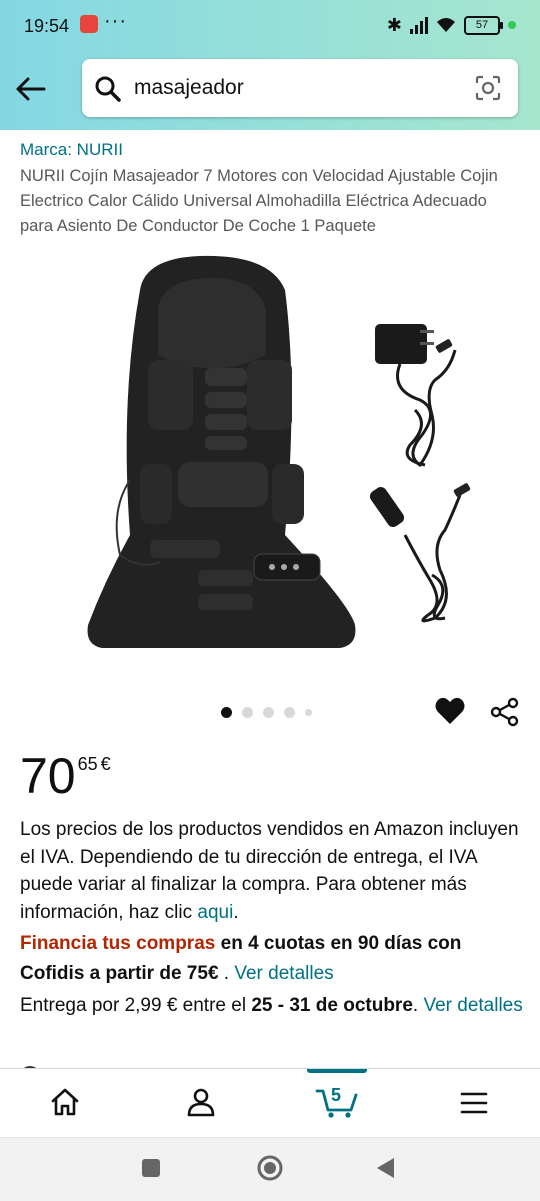 This screenshot has width=540, height=1201. I want to click on search-bar: masajeador, so click(300, 88).